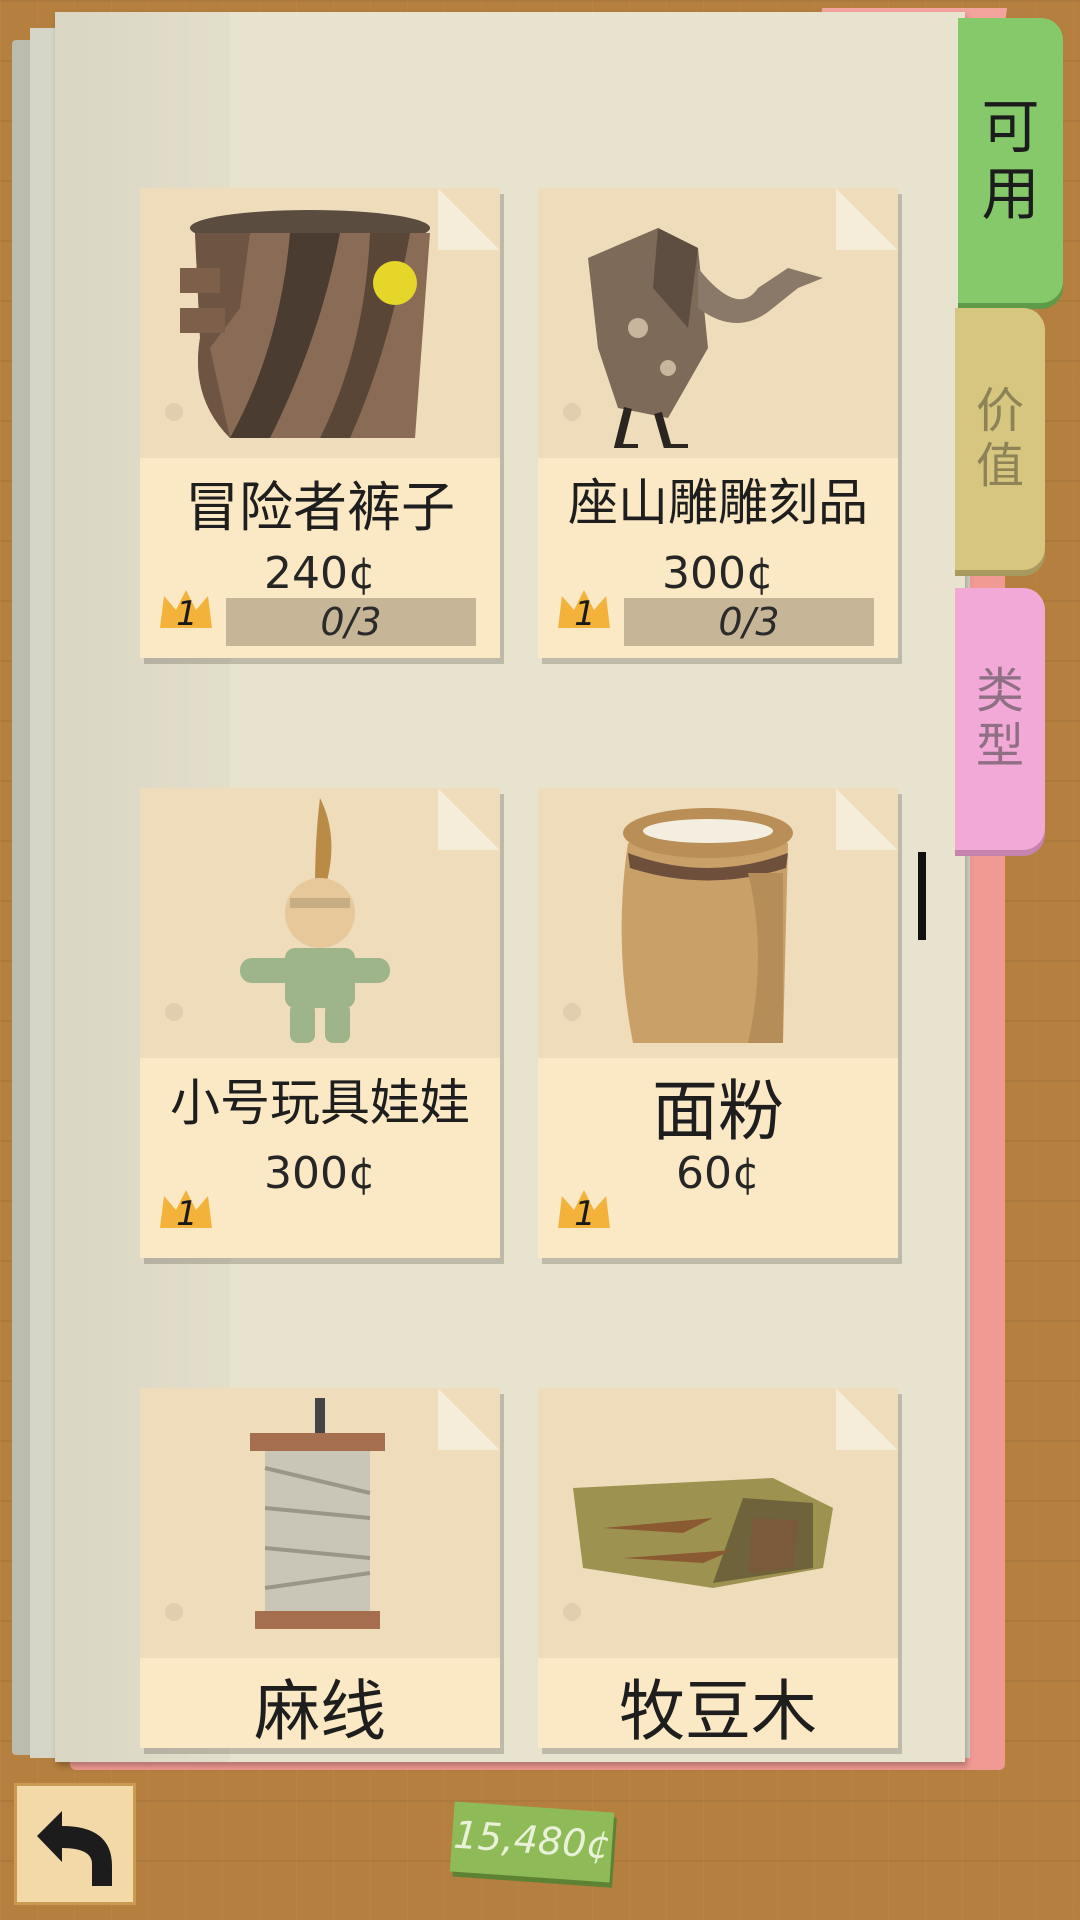  Describe the element at coordinates (1010, 193) in the screenshot. I see `tab-label: 用` at that location.